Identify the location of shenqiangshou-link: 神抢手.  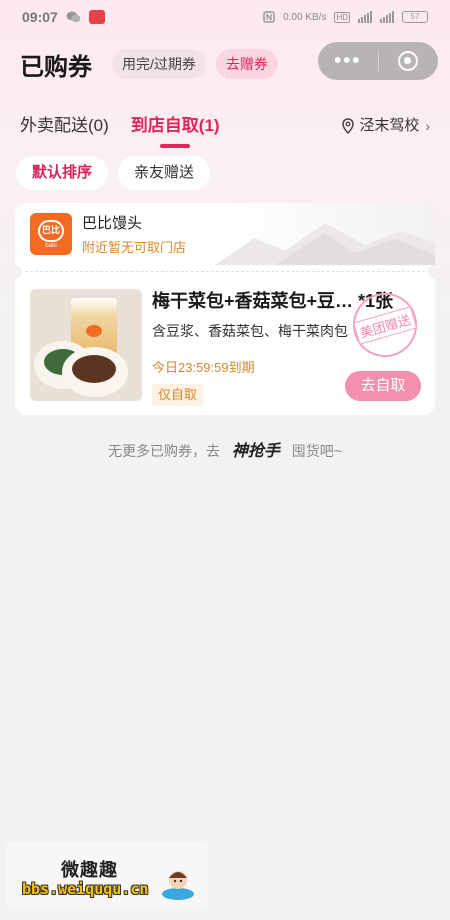
(256, 451).